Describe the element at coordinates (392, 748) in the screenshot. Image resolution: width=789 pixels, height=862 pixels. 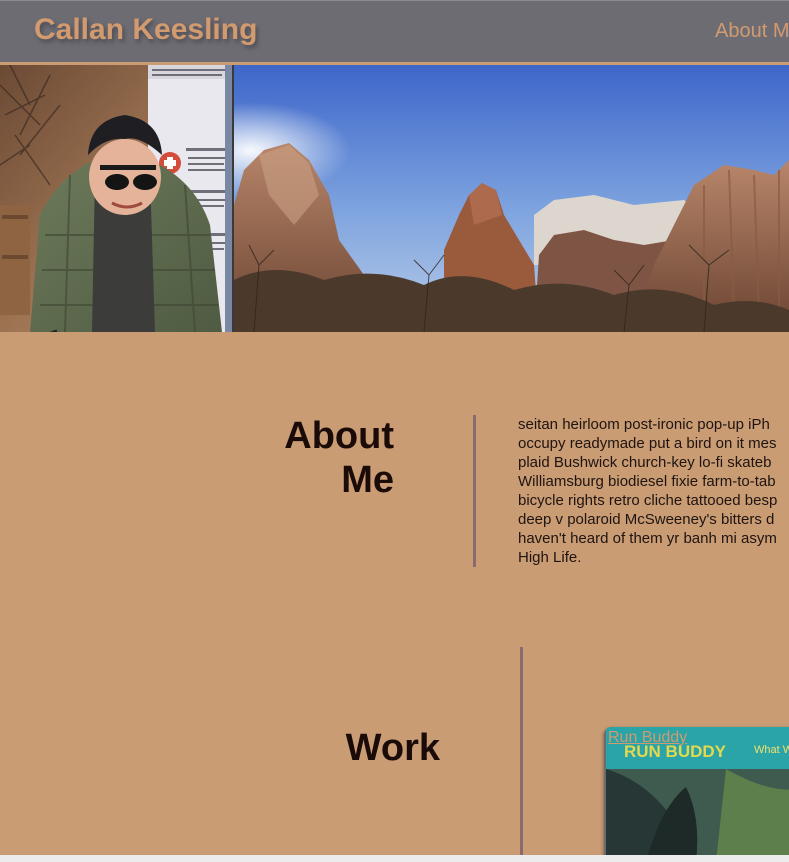
I see `work-heading: Work` at that location.